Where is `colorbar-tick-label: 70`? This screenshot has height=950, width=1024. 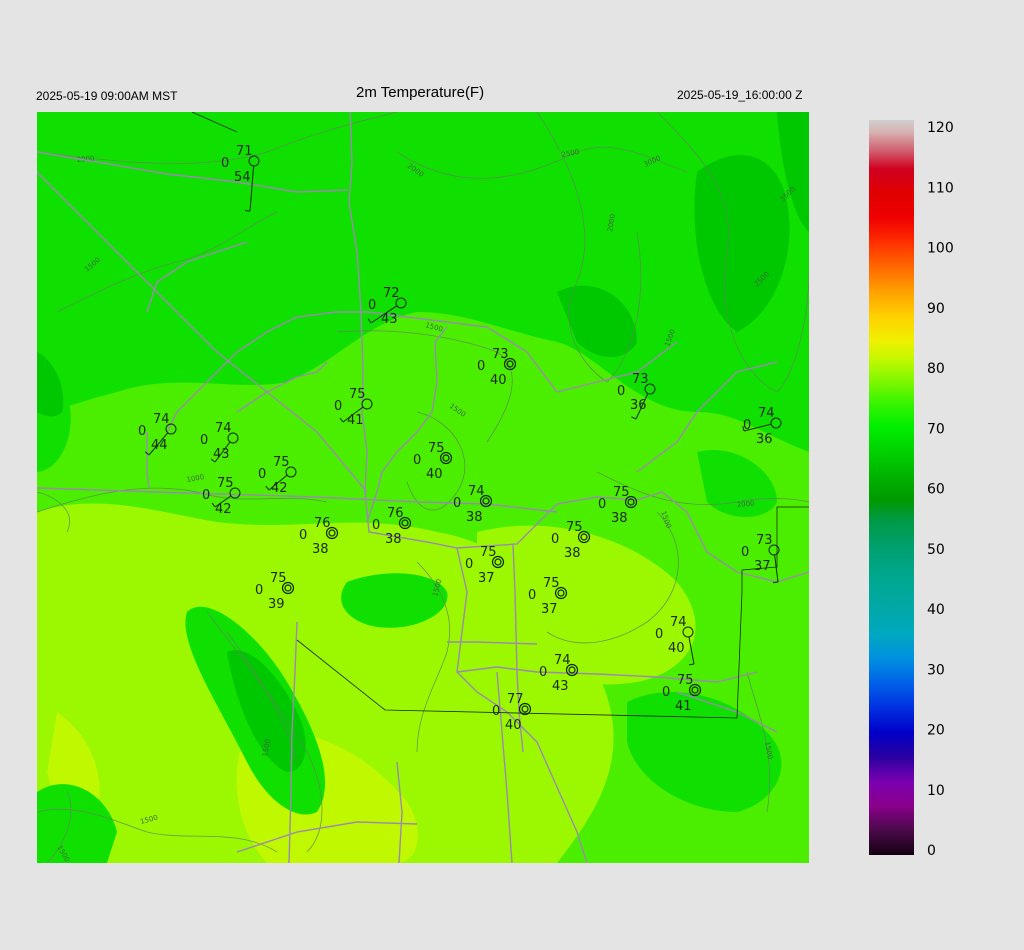
colorbar-tick-label: 70 is located at coordinates (936, 429).